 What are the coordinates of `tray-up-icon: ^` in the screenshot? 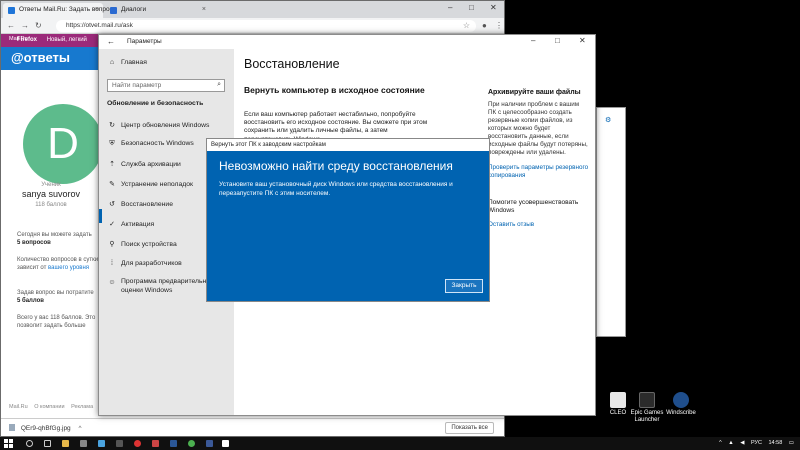 It's located at (720, 443).